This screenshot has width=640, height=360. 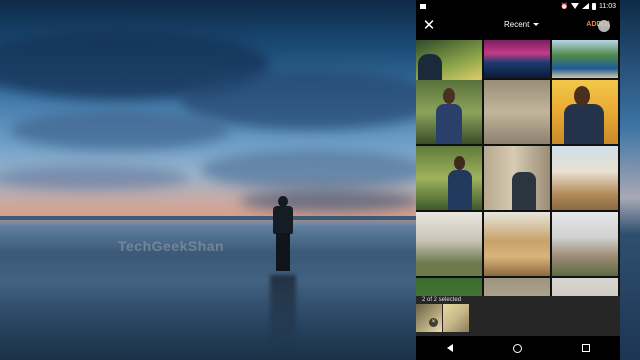 I want to click on person-legs, so click(x=283, y=252).